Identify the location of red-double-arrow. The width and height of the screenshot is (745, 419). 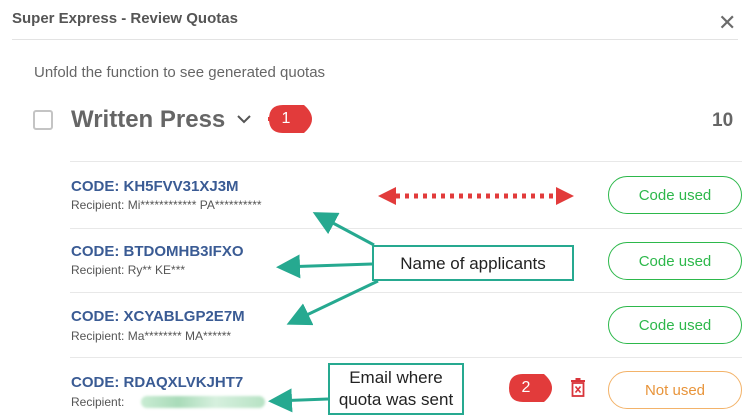
(476, 196).